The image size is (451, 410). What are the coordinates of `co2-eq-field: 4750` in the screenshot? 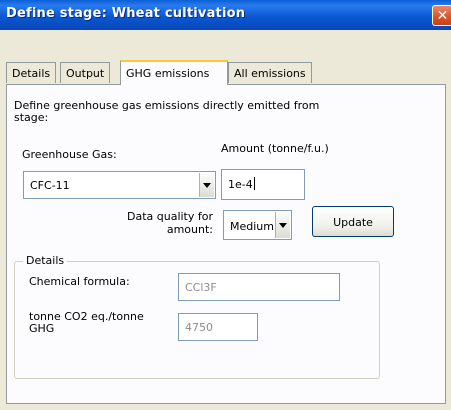 It's located at (218, 327).